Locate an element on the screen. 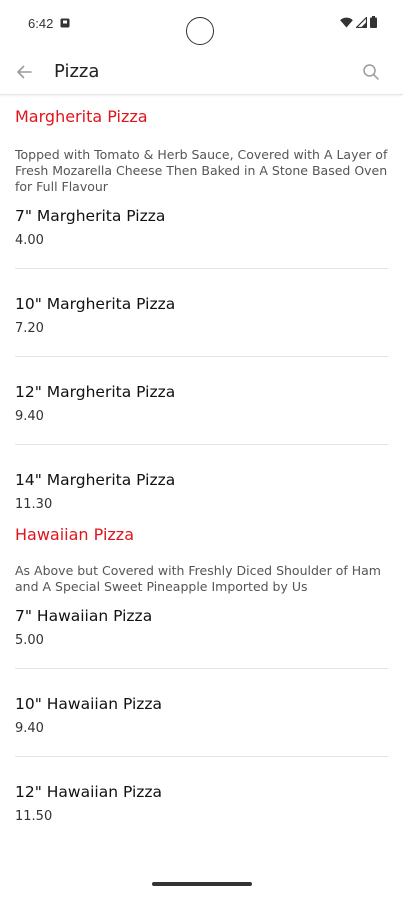 The width and height of the screenshot is (403, 900). arrow-back-icon is located at coordinates (24, 72).